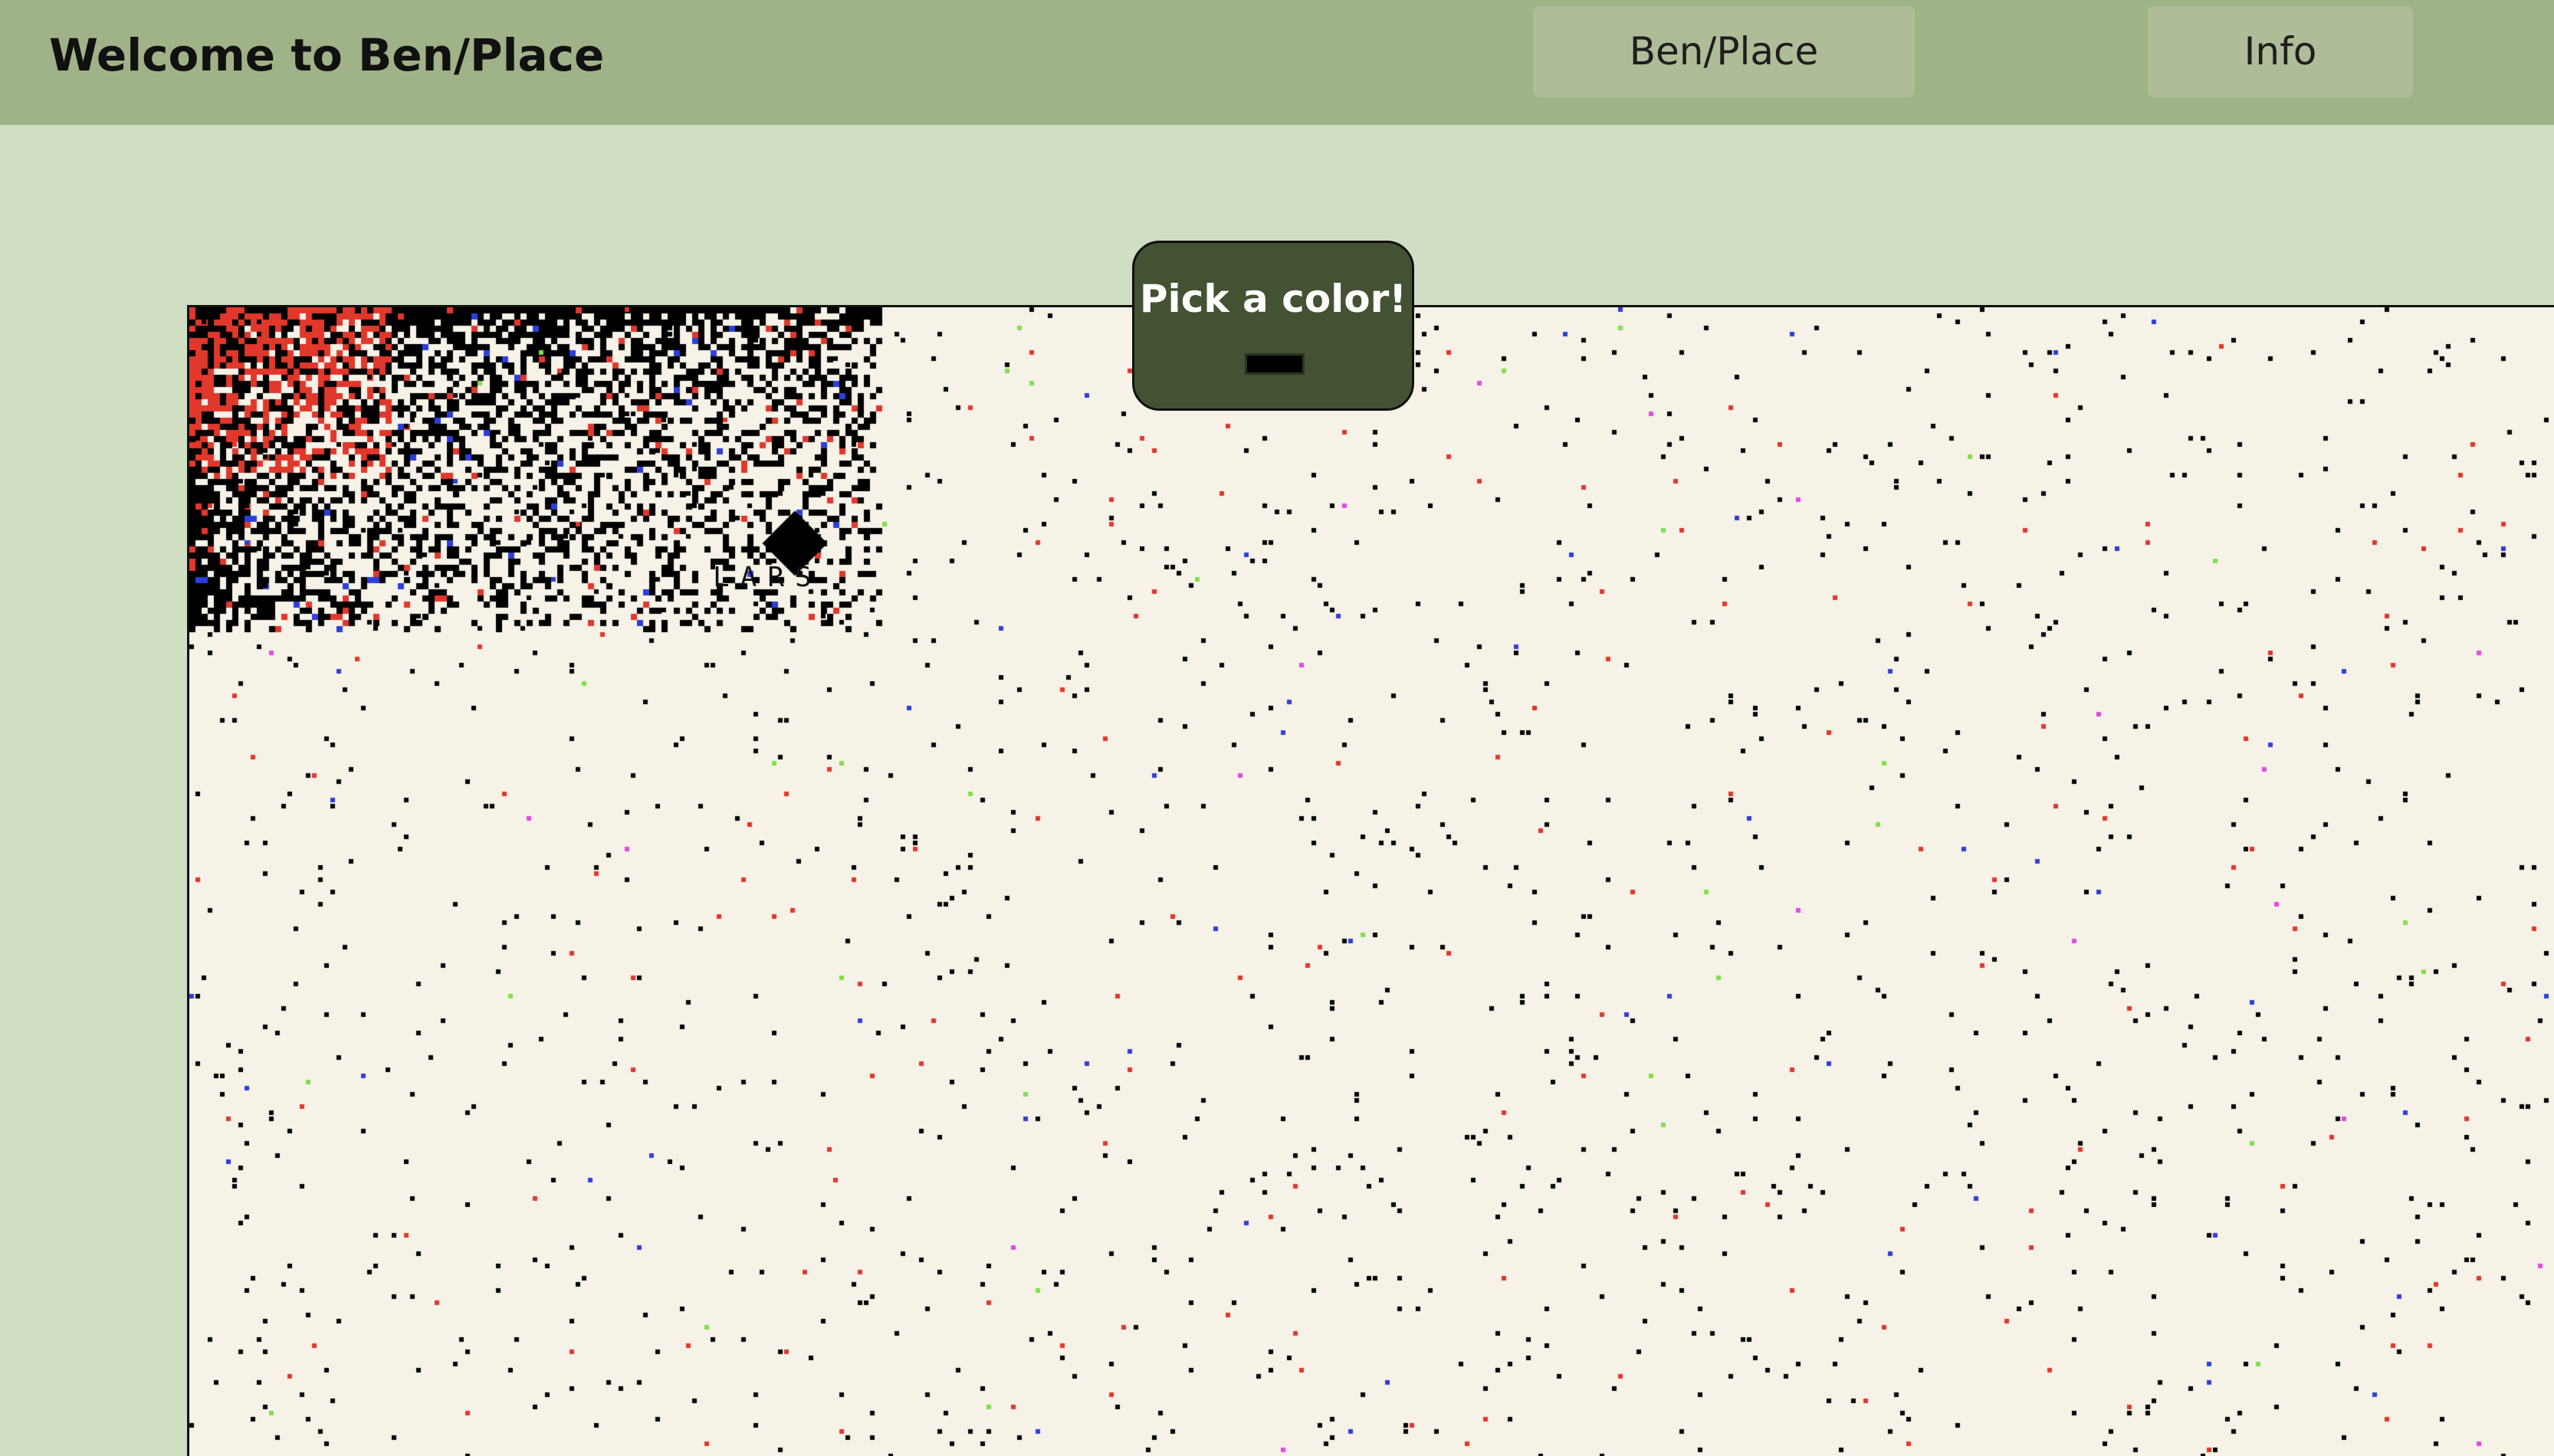 The image size is (2554, 1456). I want to click on top-nav-bar: Welcome to Ben/Place Ben/Place Info, so click(1277, 62).